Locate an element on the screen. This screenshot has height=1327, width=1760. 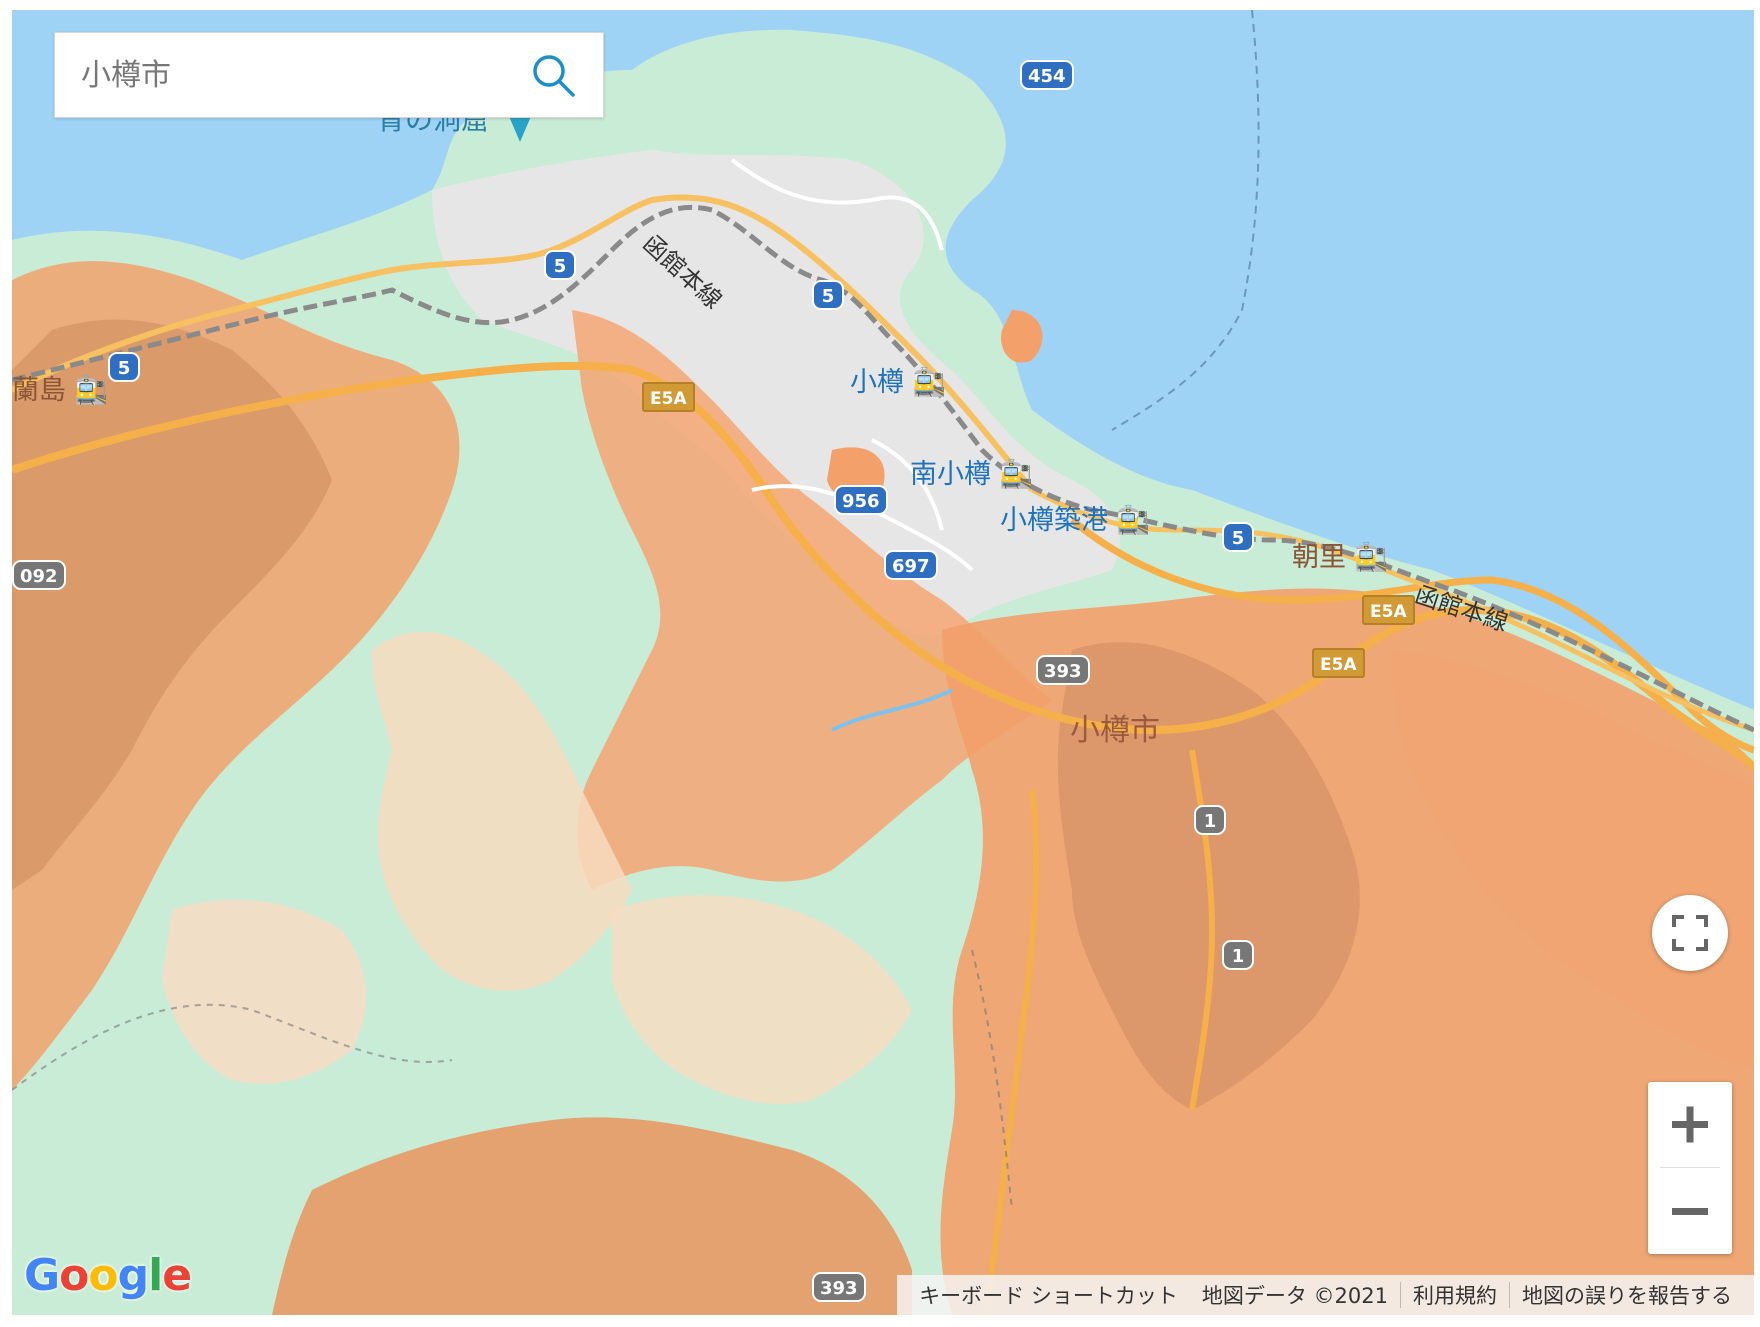
terms-link: 利用規約 is located at coordinates (1455, 1295).